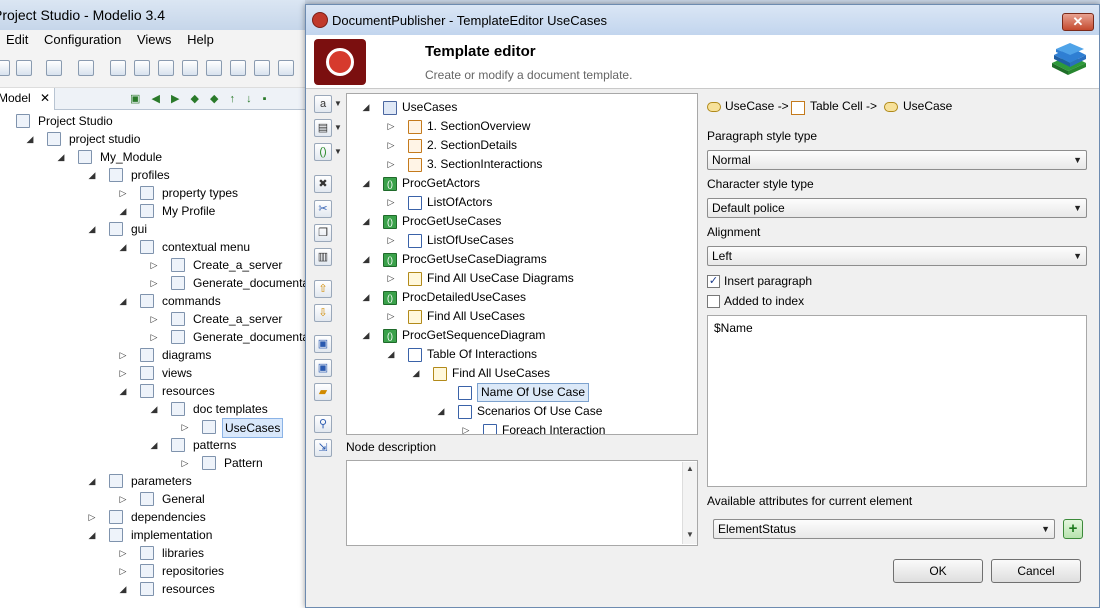  I want to click on template-tree-row: ▷ Find All UseCase Diagrams, so click(522, 278).